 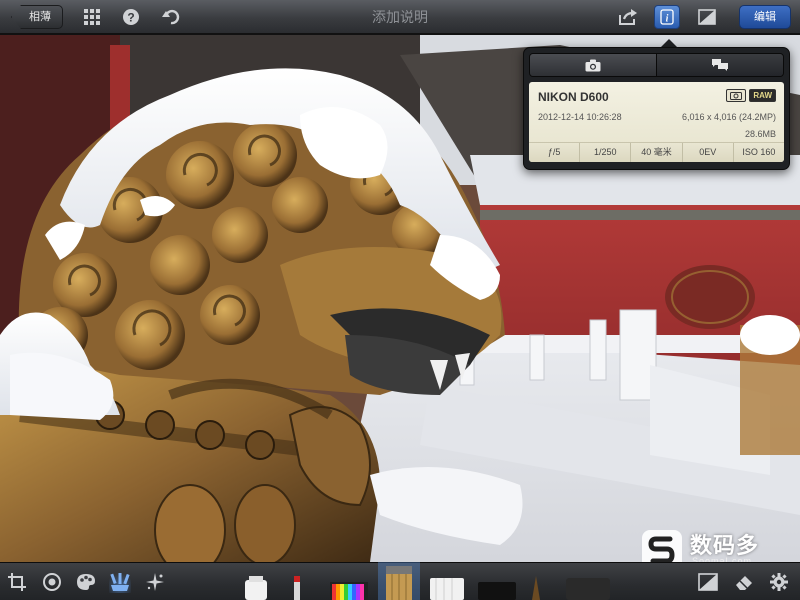 I want to click on top-toolbar: 相薄 ? 添加说明 i 编辑, so click(x=400, y=17).